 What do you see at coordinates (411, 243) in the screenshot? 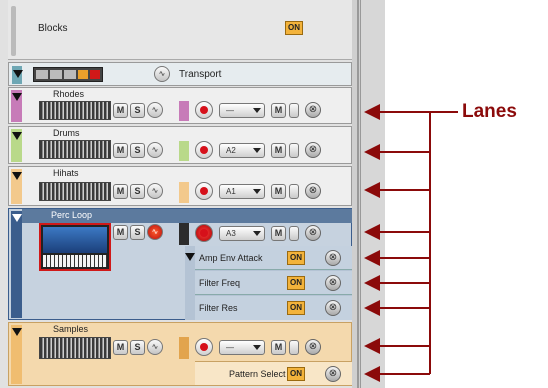
I see `callout-arrows` at bounding box center [411, 243].